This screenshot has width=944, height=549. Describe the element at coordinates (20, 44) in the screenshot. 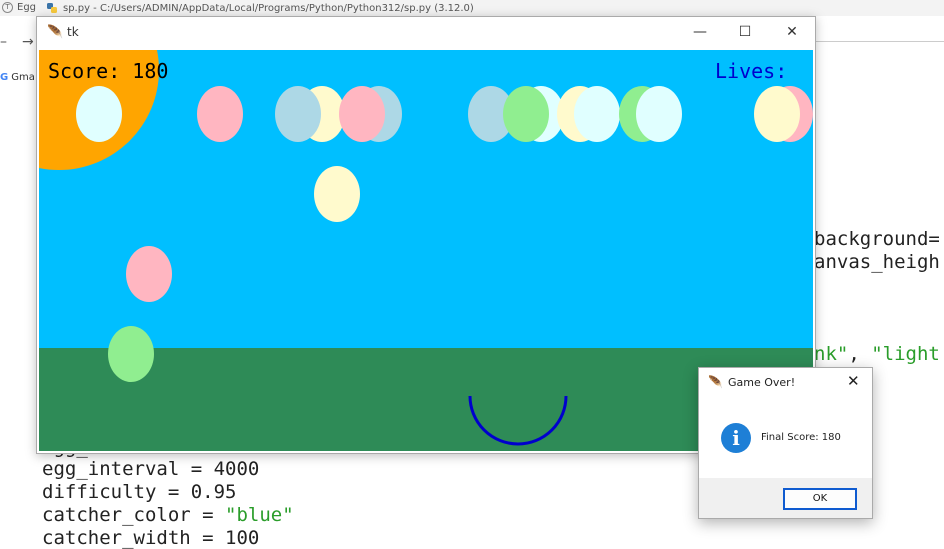

I see `browser-nav: – →` at that location.